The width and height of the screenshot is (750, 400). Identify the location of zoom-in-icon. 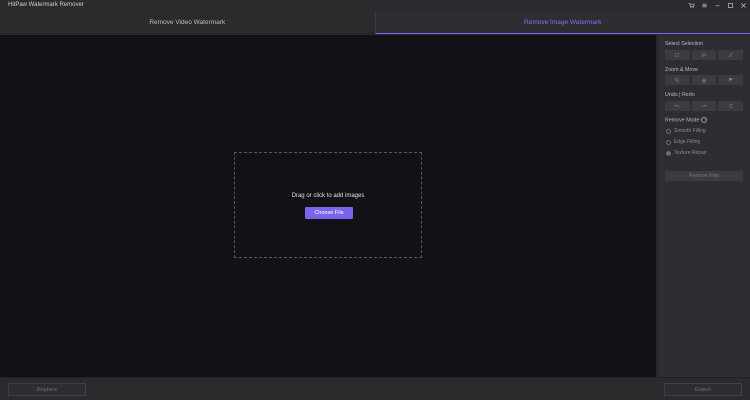
(677, 80).